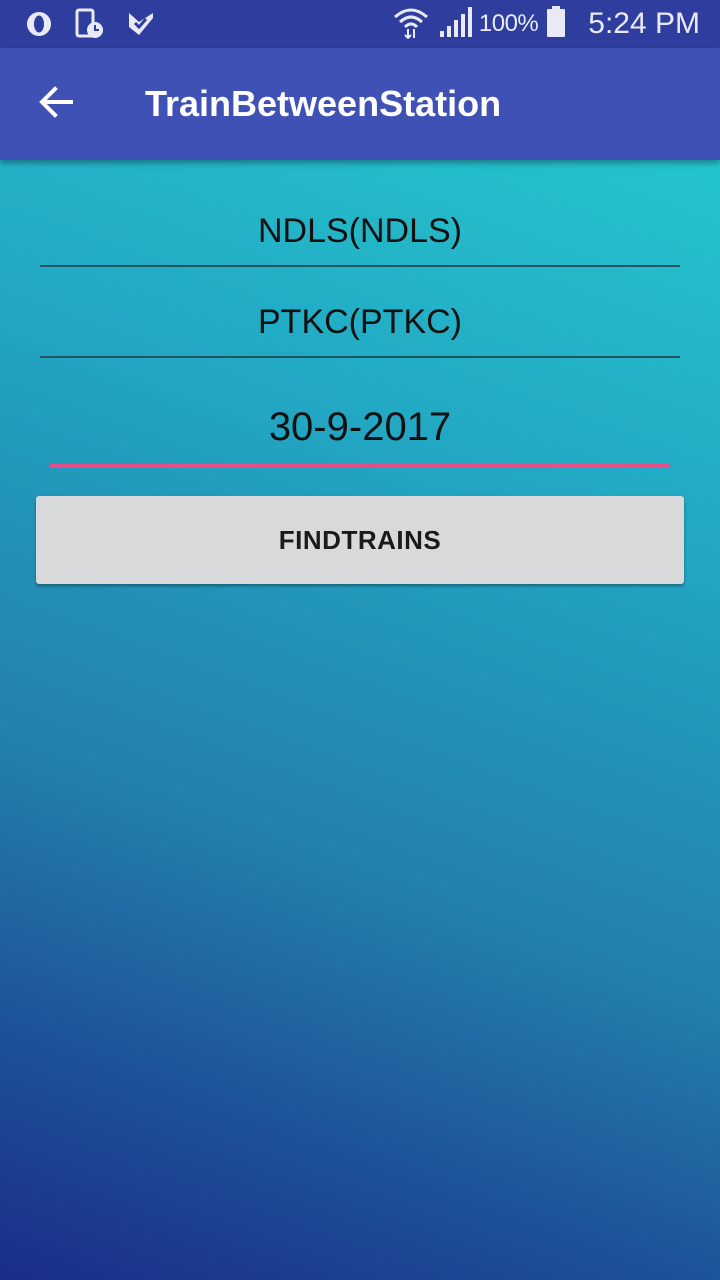  What do you see at coordinates (360, 540) in the screenshot?
I see `find-trains-button: FINDTRAINS` at bounding box center [360, 540].